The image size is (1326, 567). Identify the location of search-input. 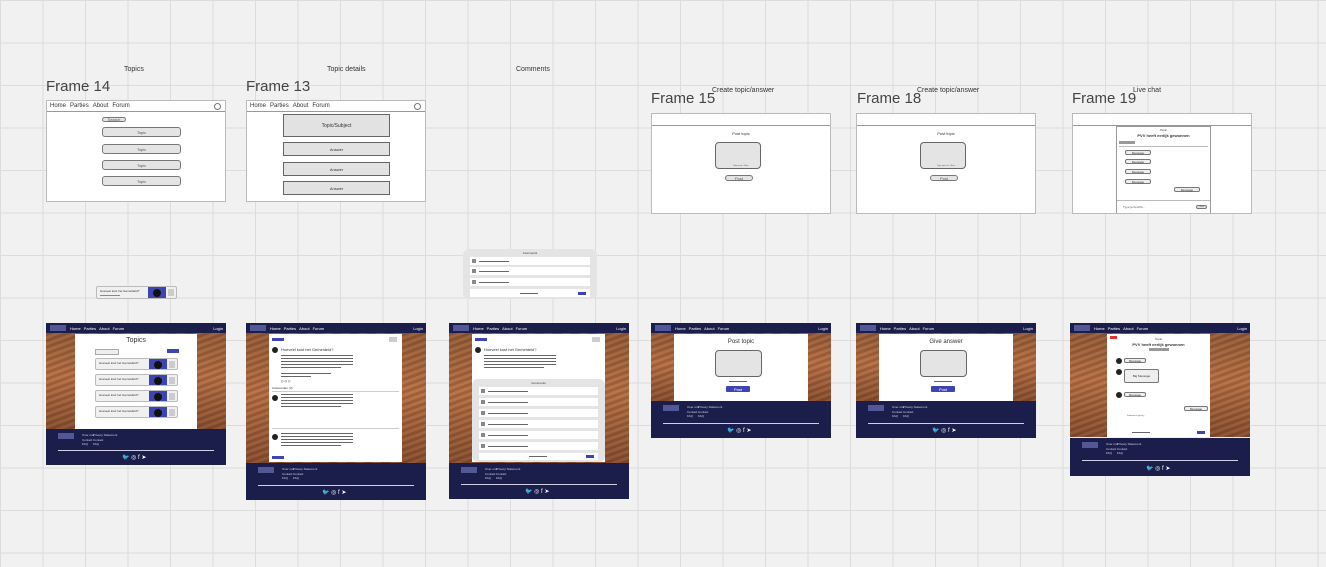
(107, 352).